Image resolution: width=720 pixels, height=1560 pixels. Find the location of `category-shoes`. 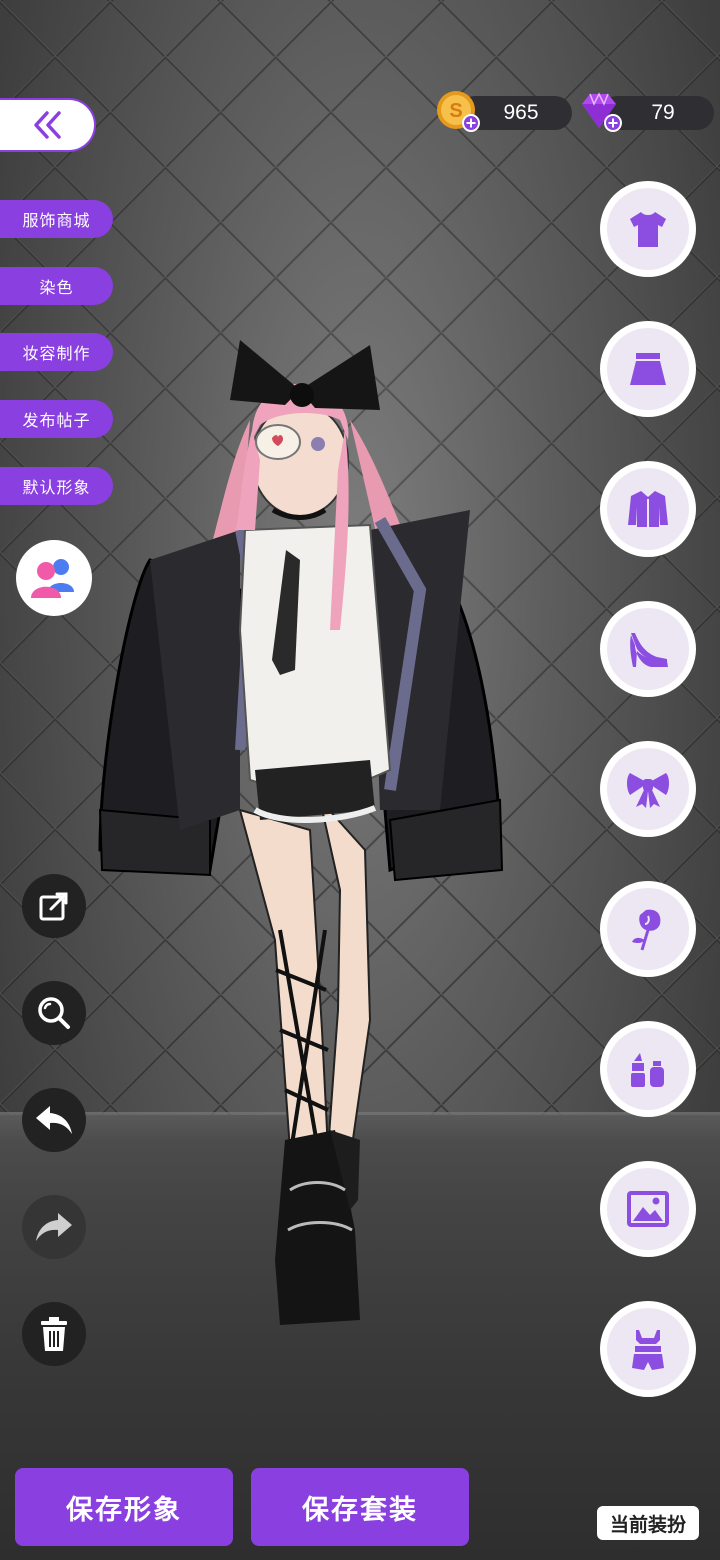

category-shoes is located at coordinates (648, 649).